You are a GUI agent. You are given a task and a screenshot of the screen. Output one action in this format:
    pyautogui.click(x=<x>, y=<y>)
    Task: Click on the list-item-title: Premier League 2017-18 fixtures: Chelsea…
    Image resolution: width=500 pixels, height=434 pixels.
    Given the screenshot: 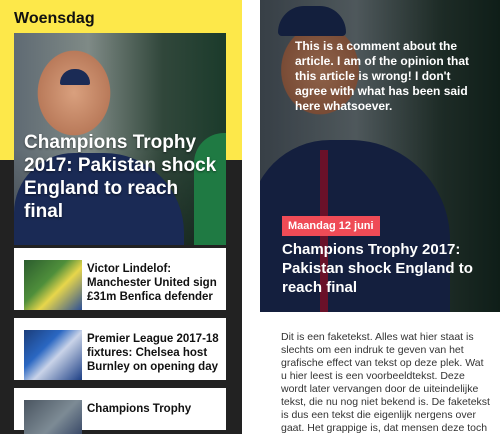 What is the action you would take?
    pyautogui.click(x=153, y=353)
    